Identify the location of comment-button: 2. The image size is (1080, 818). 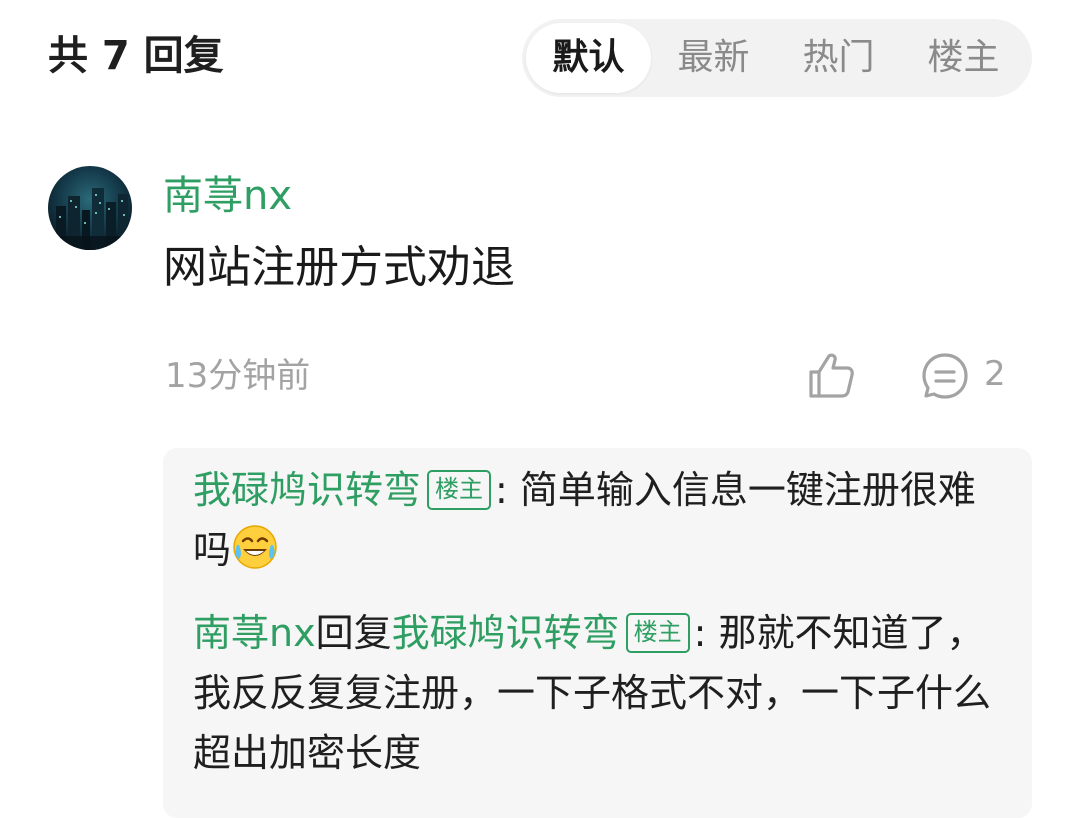
(970, 375).